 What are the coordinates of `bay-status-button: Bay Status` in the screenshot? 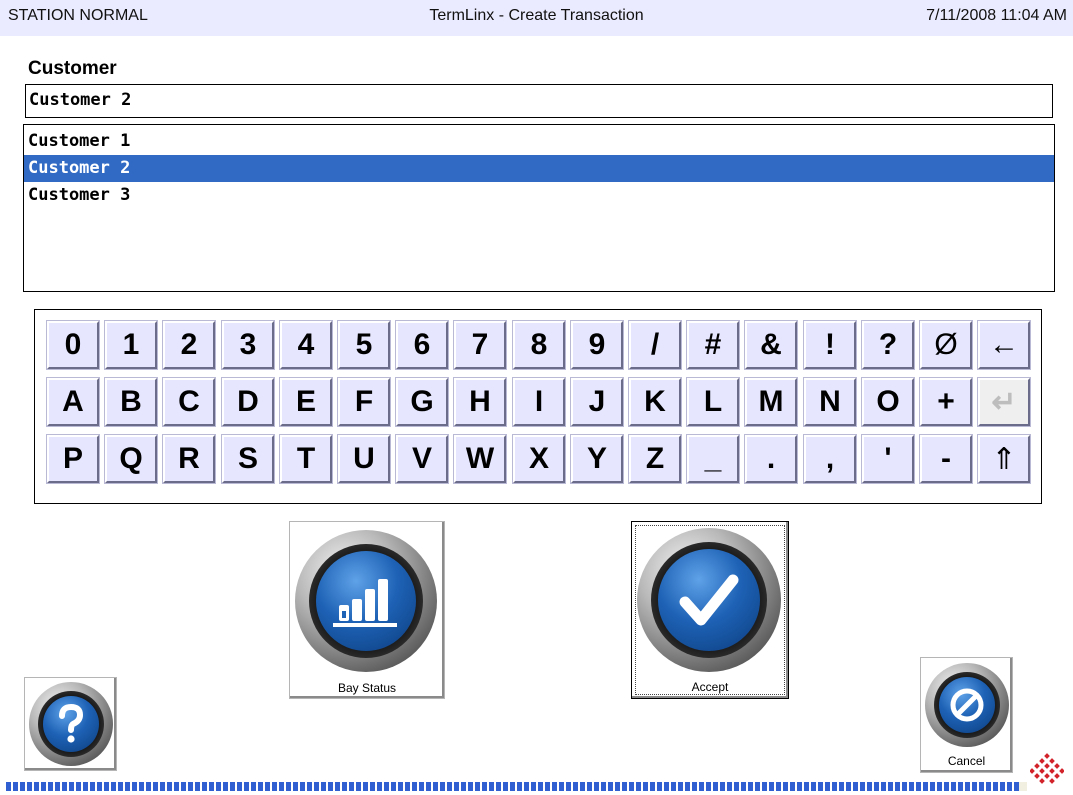 It's located at (367, 610).